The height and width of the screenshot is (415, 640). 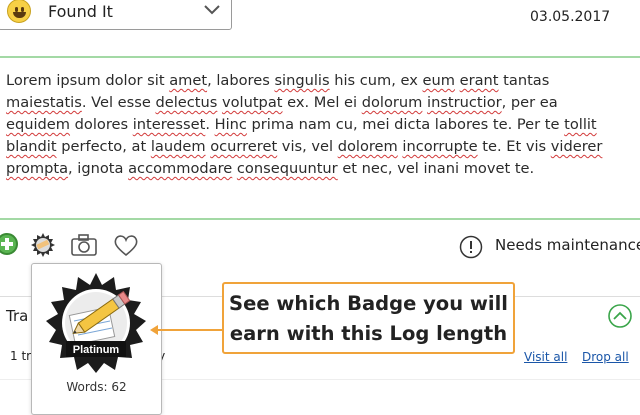 I want to click on editor-bottom-border, so click(x=320, y=219).